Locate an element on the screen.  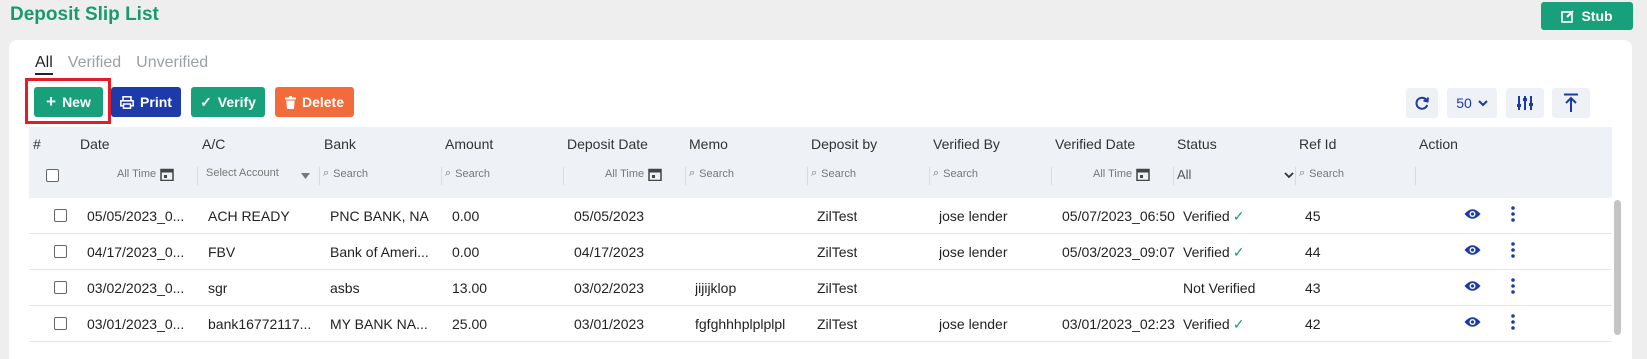
tab-unverified: Unverified is located at coordinates (172, 64).